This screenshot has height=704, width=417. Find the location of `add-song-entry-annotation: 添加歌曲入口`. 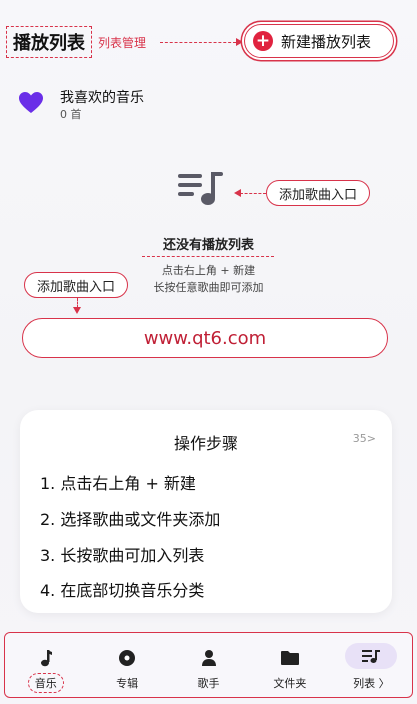

add-song-entry-annotation: 添加歌曲入口 is located at coordinates (318, 193).